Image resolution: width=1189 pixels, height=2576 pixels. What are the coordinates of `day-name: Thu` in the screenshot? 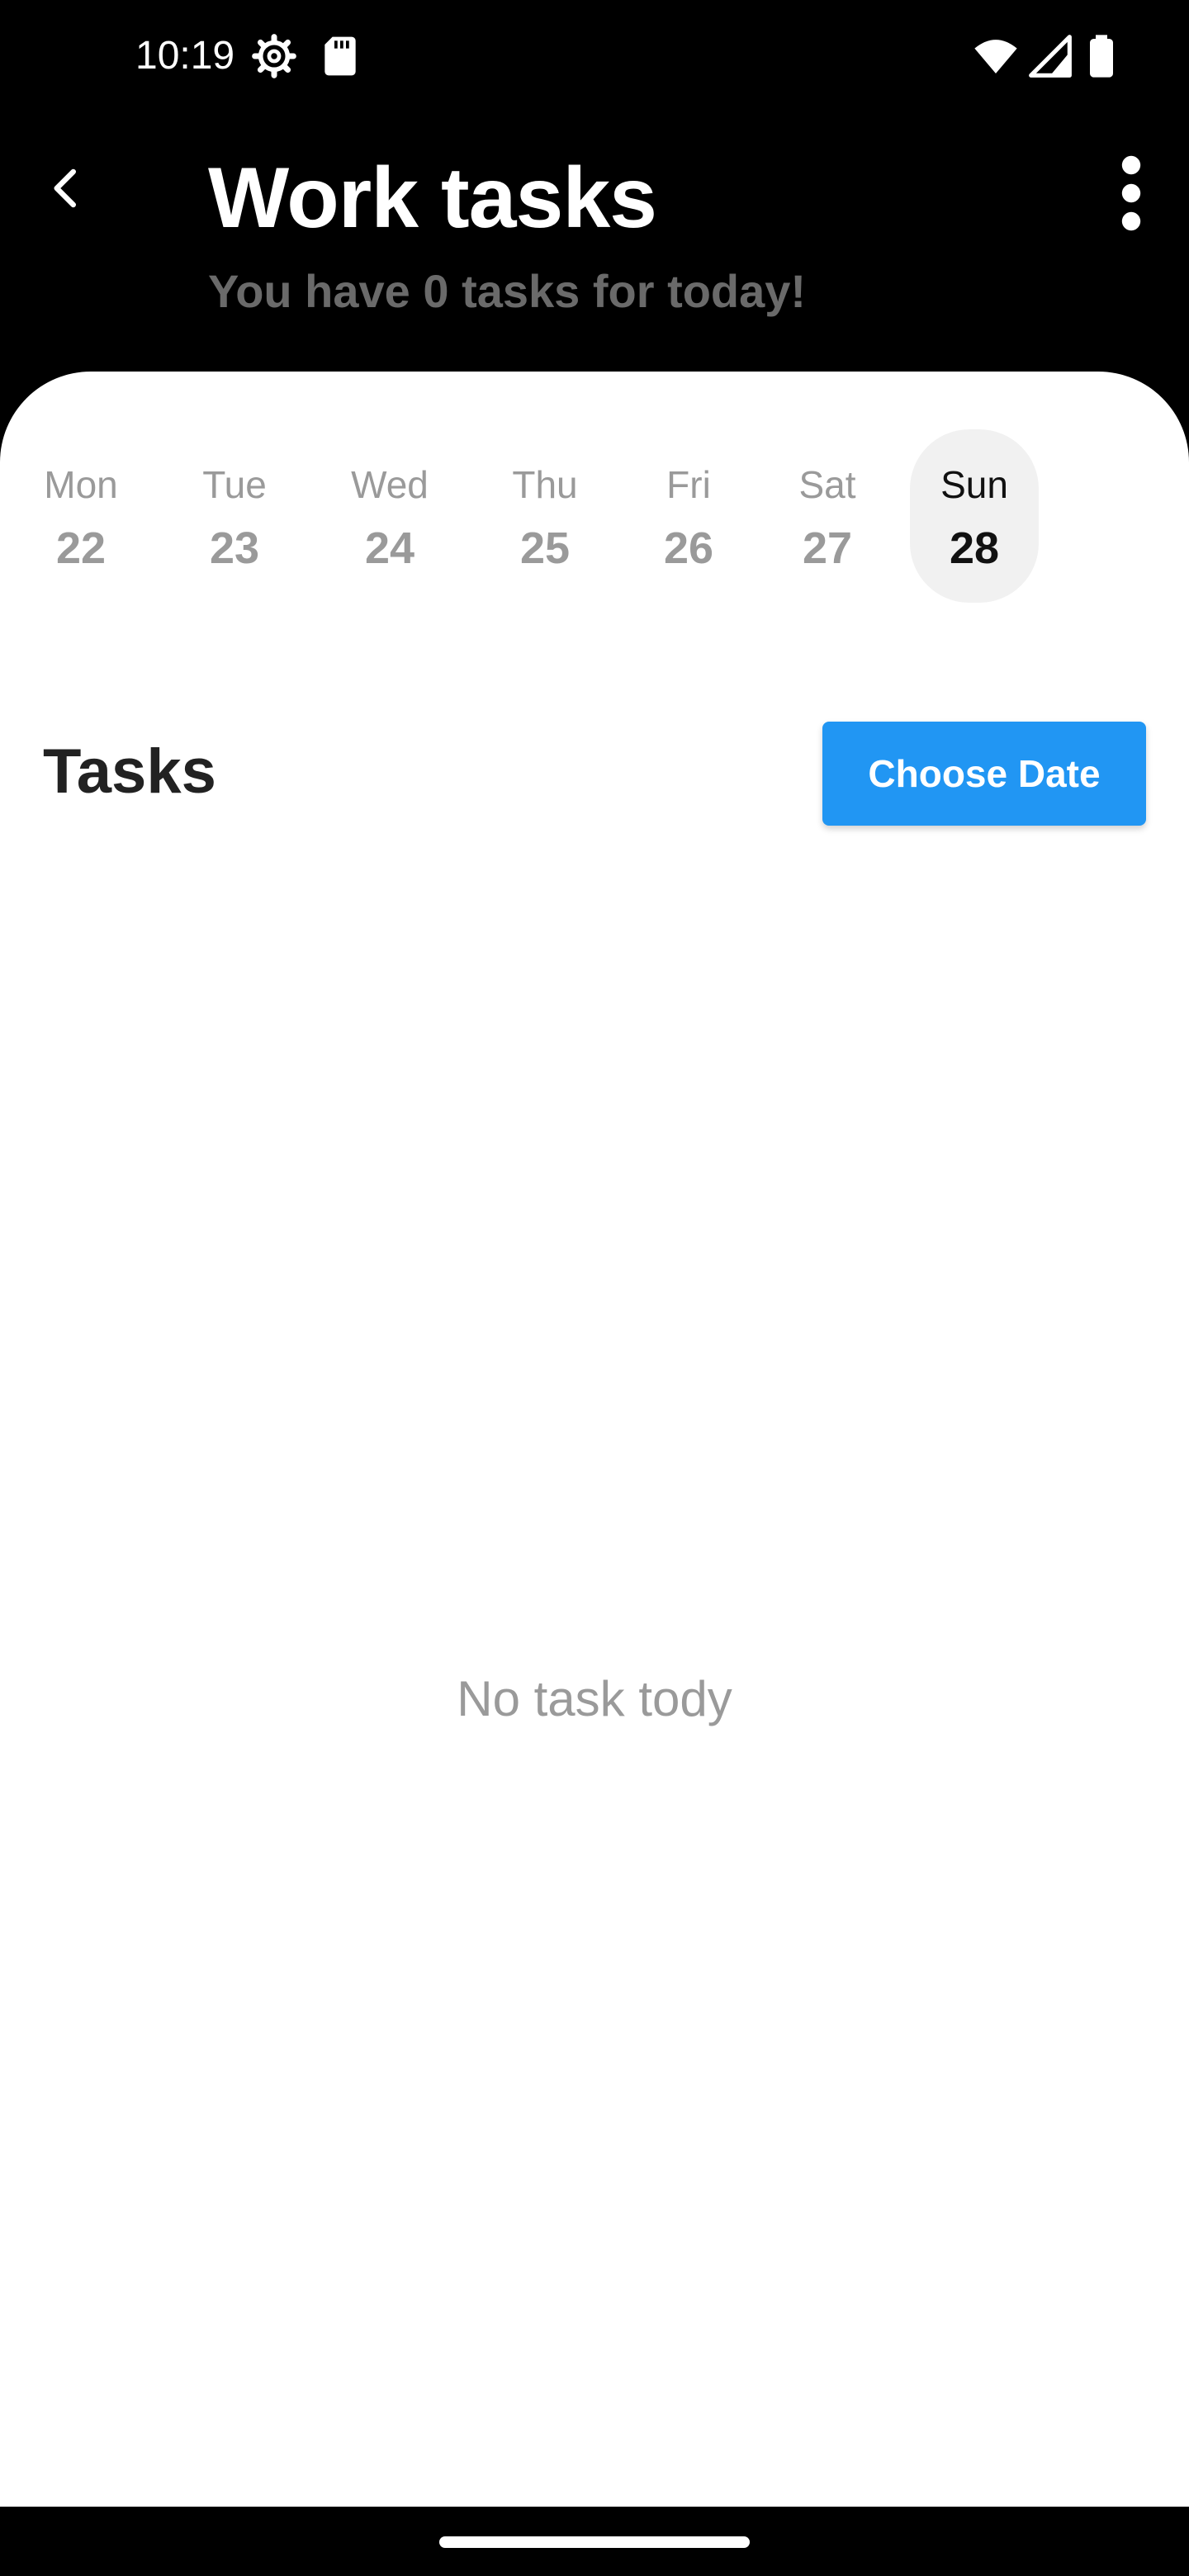 It's located at (545, 484).